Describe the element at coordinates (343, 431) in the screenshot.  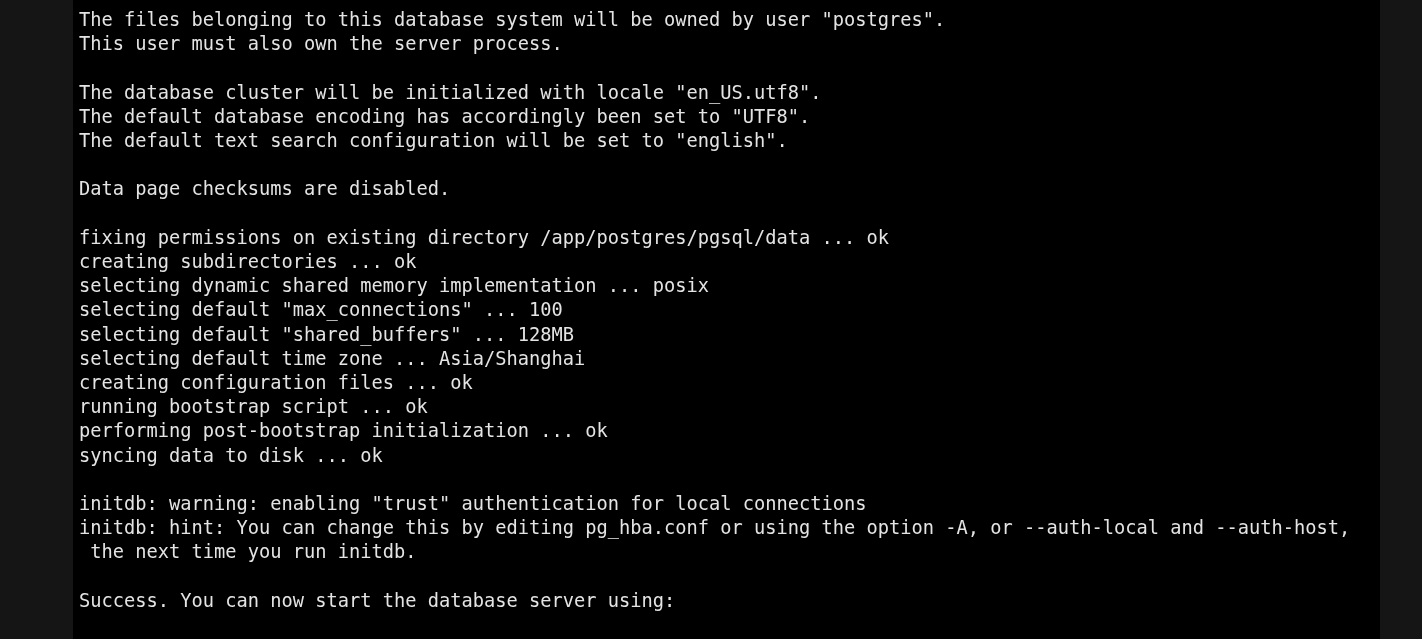
I see `terminal-line: performing post-bootstrap initialization ... ok` at that location.